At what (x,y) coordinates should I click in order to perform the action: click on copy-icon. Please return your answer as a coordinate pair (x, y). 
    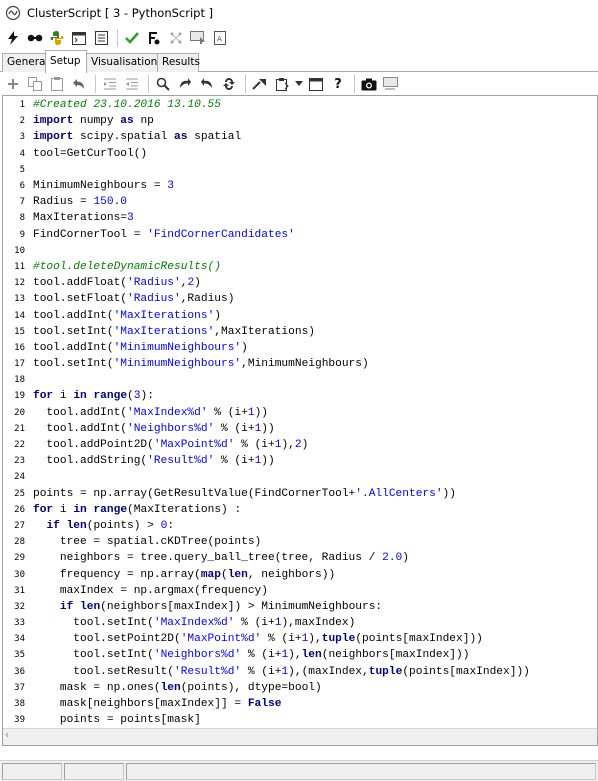
    Looking at the image, I should click on (35, 84).